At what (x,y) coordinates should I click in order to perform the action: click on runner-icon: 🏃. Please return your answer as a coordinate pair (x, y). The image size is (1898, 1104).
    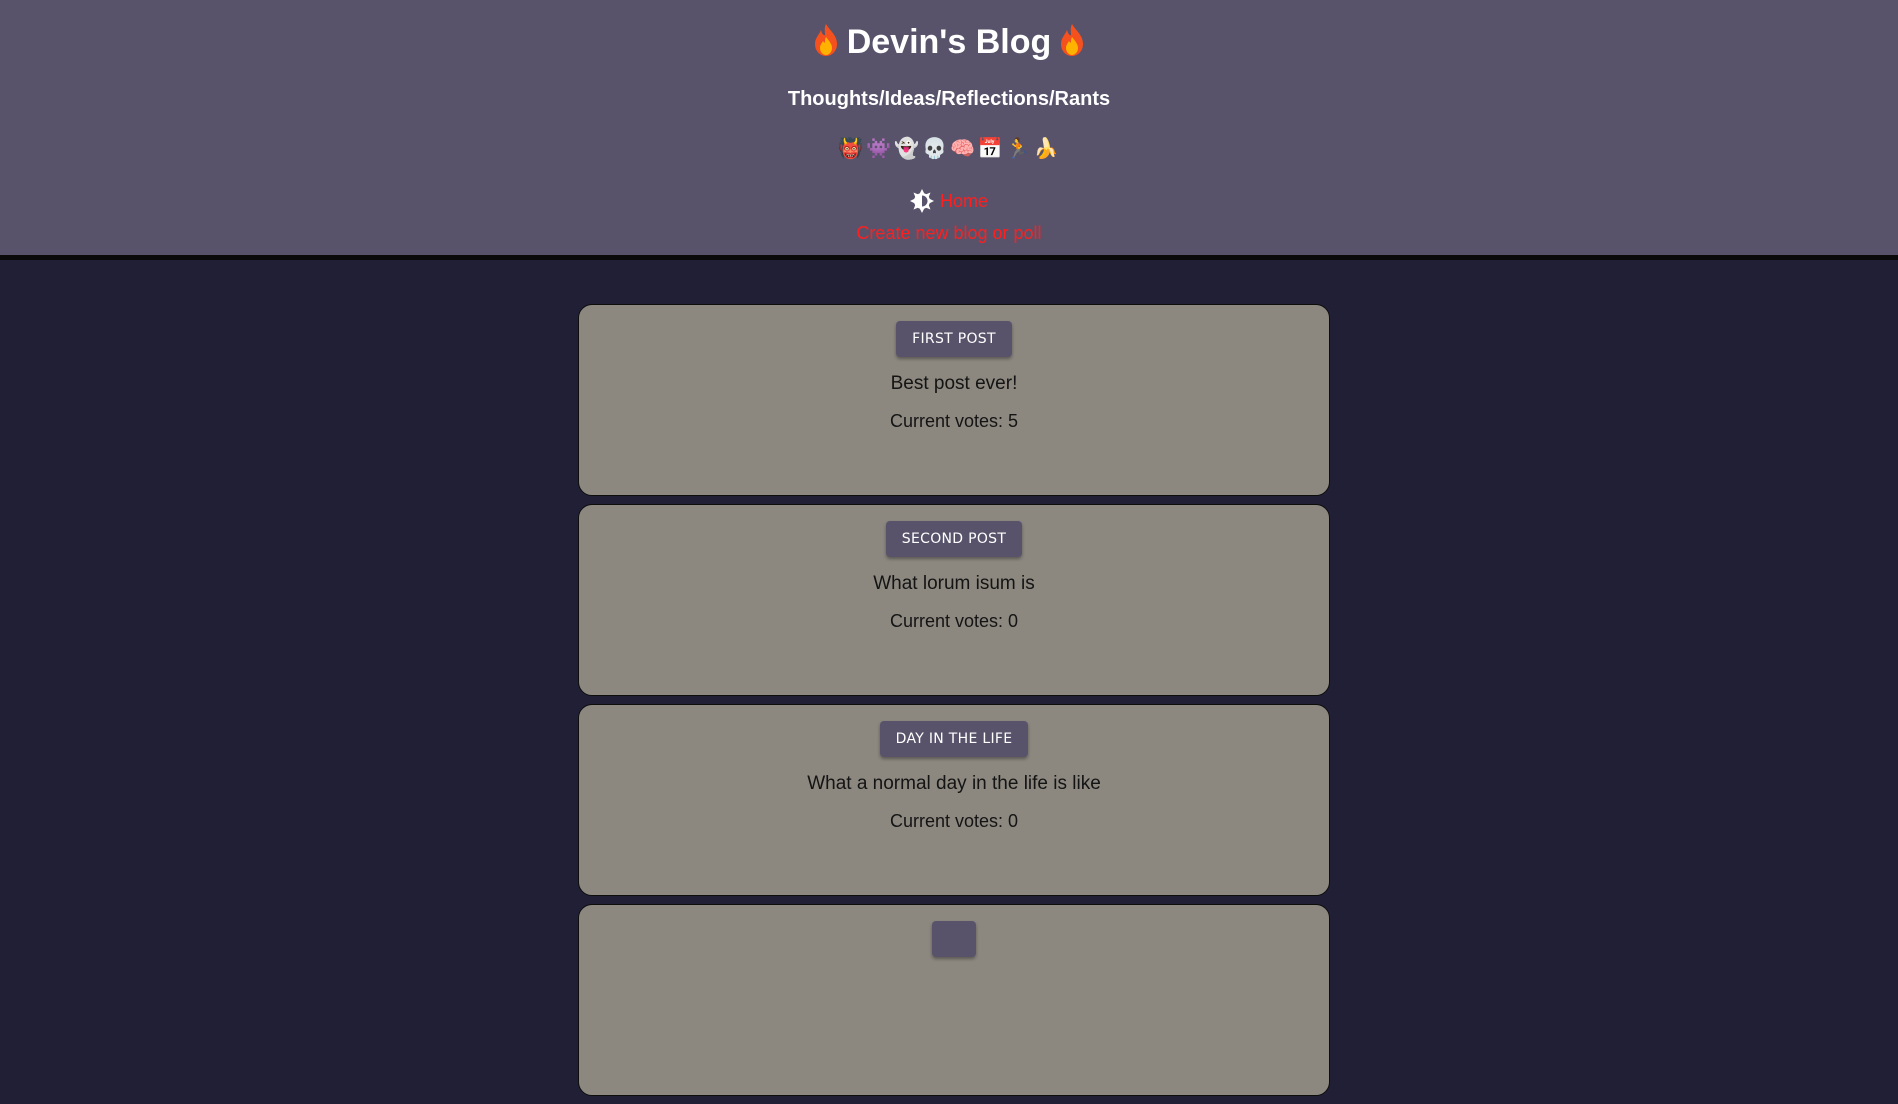
    Looking at the image, I should click on (1018, 149).